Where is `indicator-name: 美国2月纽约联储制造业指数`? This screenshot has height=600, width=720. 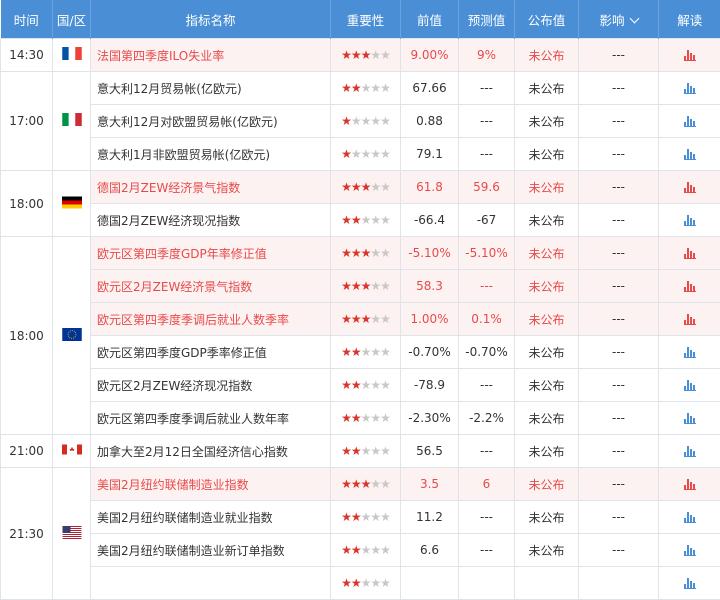 indicator-name: 美国2月纽约联储制造业指数 is located at coordinates (211, 484).